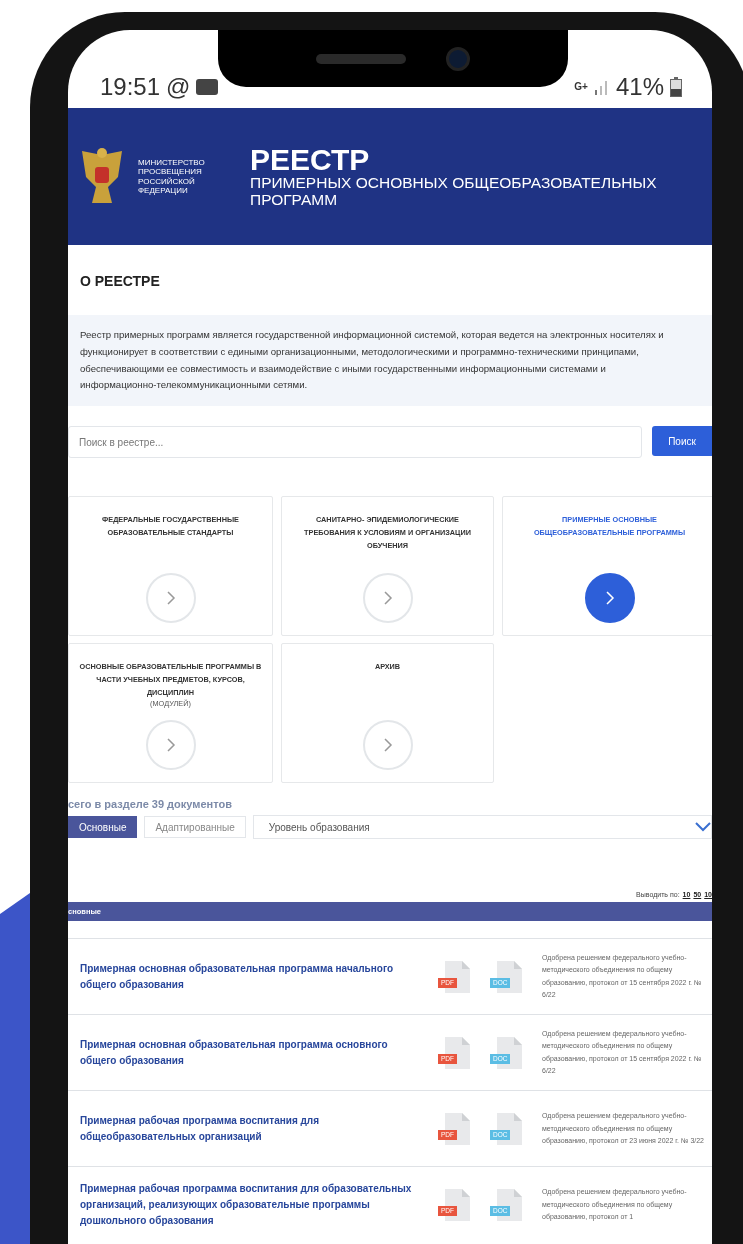 The image size is (743, 1244). Describe the element at coordinates (482, 827) in the screenshot. I see `level-dropdown: Уровень образования` at that location.